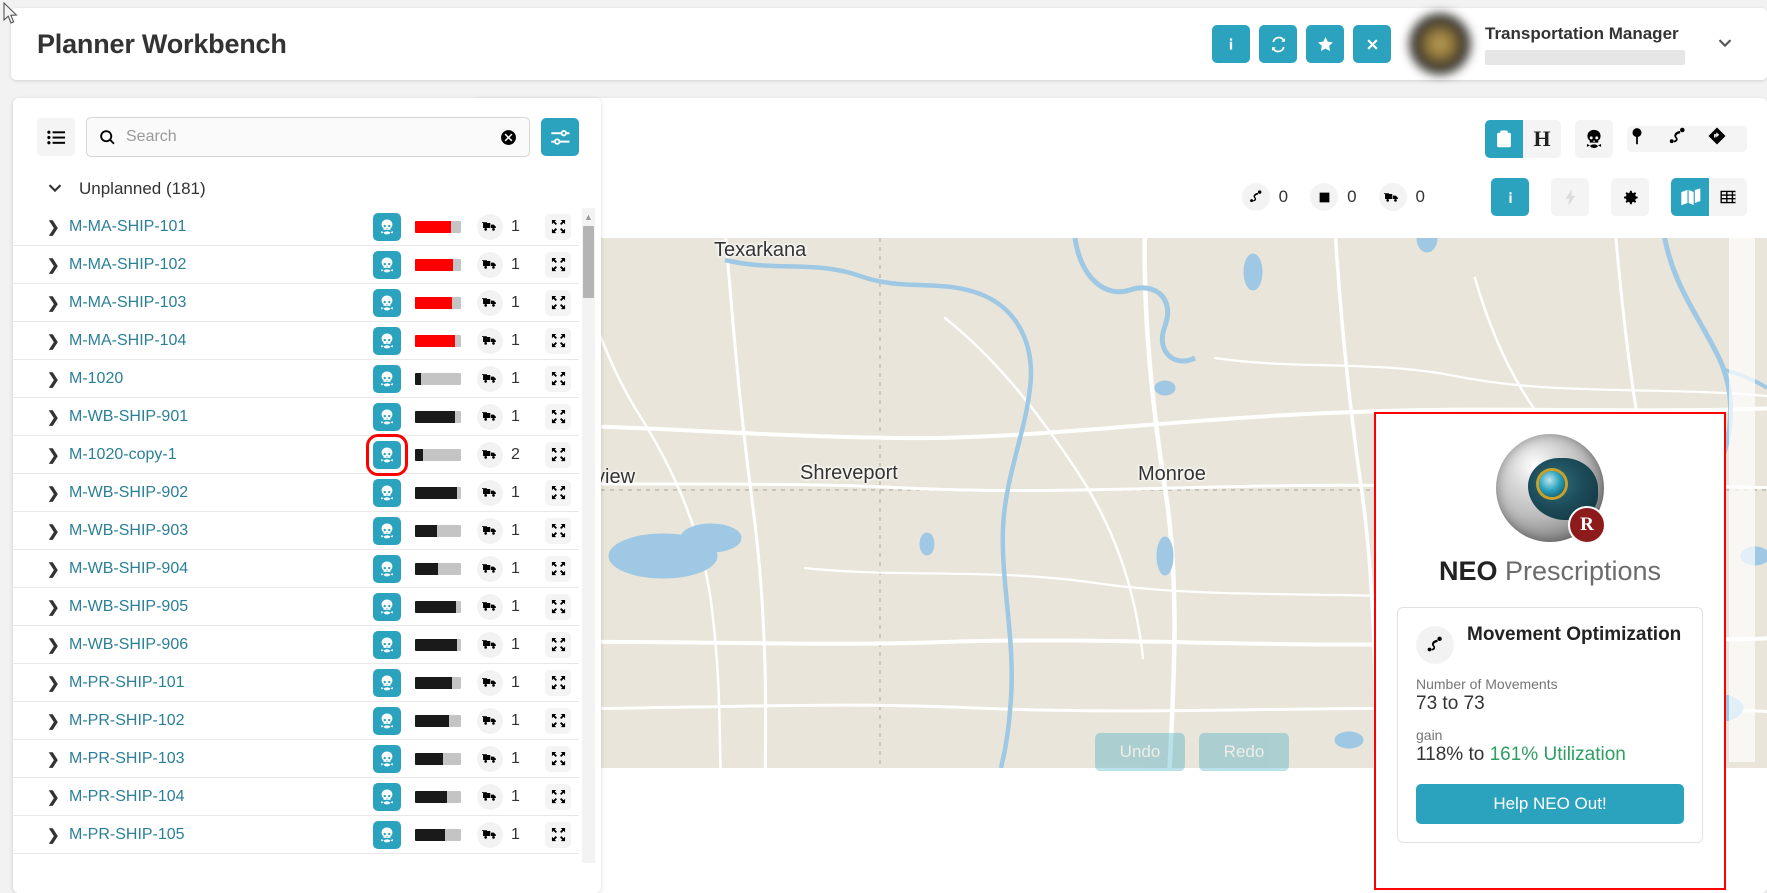 The width and height of the screenshot is (1767, 893). I want to click on scrollbar-thumb, so click(588, 262).